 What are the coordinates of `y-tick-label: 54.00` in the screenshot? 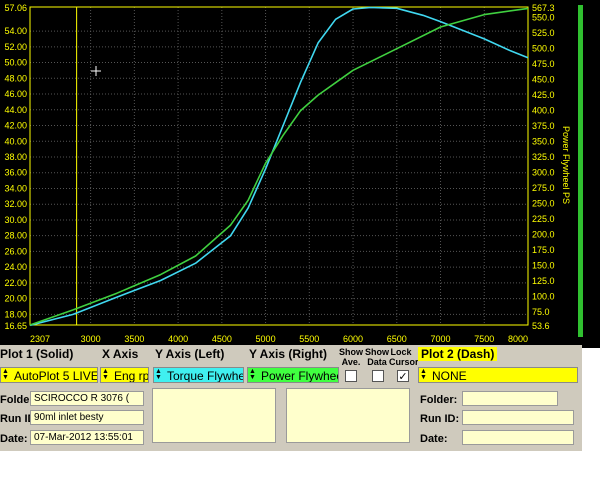 It's located at (15, 31).